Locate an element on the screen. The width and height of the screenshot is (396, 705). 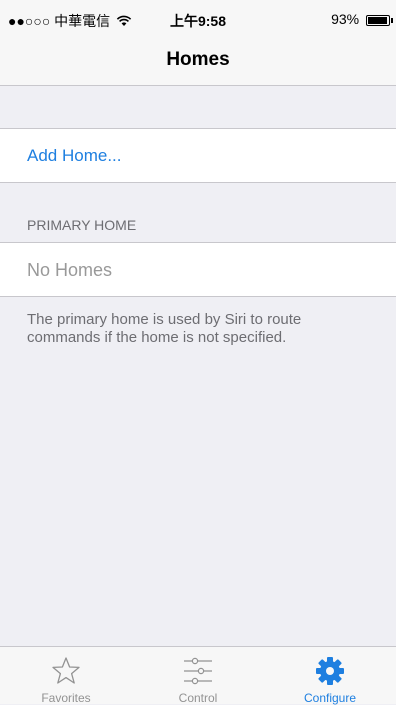
sliders-icon is located at coordinates (198, 671).